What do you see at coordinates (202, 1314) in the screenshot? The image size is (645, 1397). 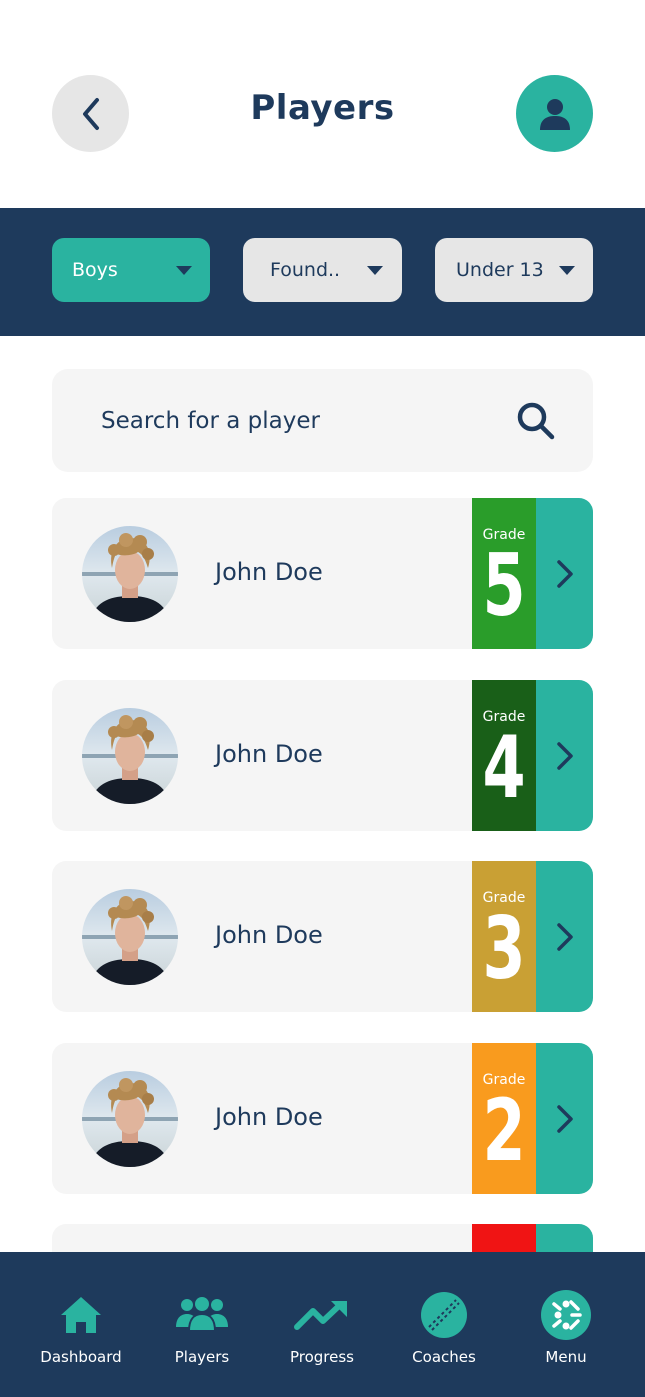 I see `group-icon` at bounding box center [202, 1314].